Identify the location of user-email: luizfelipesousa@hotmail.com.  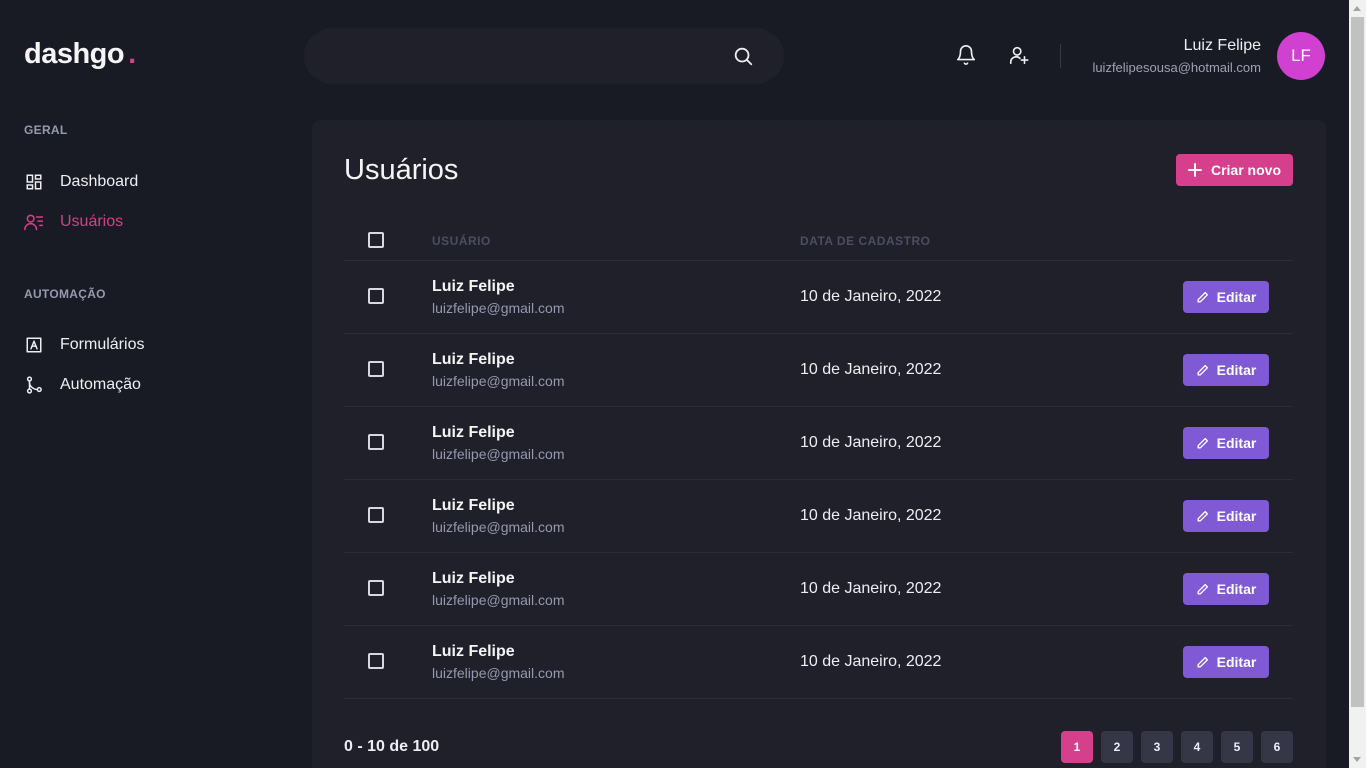
(1176, 67).